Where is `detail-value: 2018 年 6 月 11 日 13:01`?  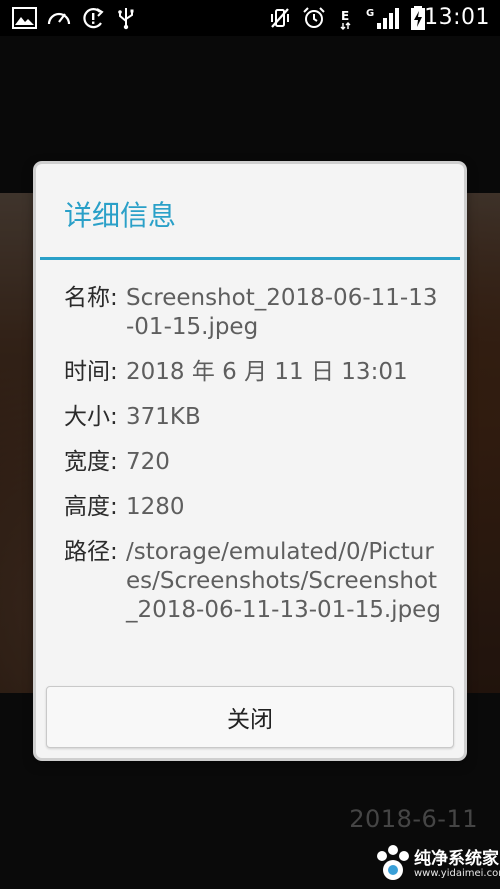 detail-value: 2018 年 6 月 11 日 13:01 is located at coordinates (267, 372).